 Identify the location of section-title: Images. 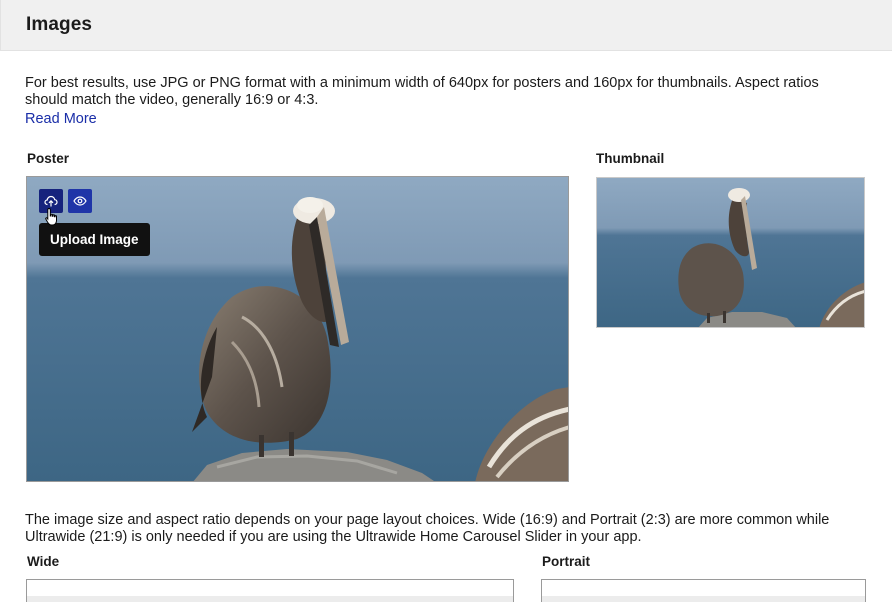
(59, 24).